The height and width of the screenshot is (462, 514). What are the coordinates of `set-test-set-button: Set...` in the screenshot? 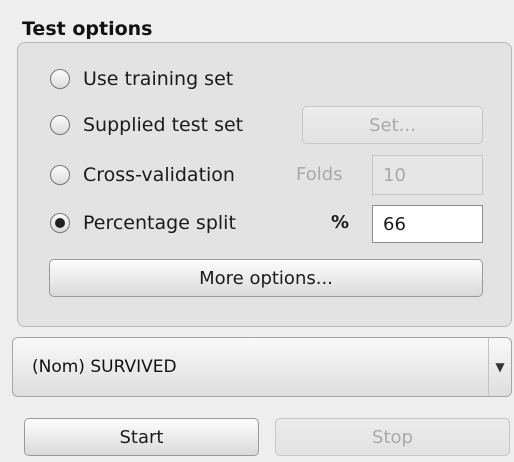 It's located at (392, 125).